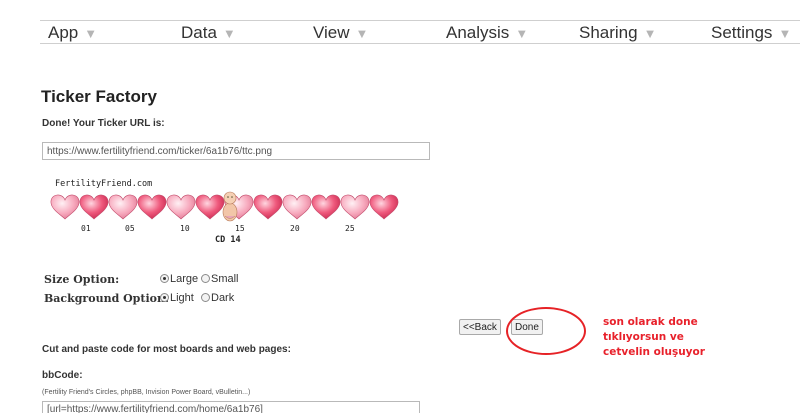 The height and width of the screenshot is (413, 800). I want to click on menu-sharing: Sharing ▼, so click(617, 33).